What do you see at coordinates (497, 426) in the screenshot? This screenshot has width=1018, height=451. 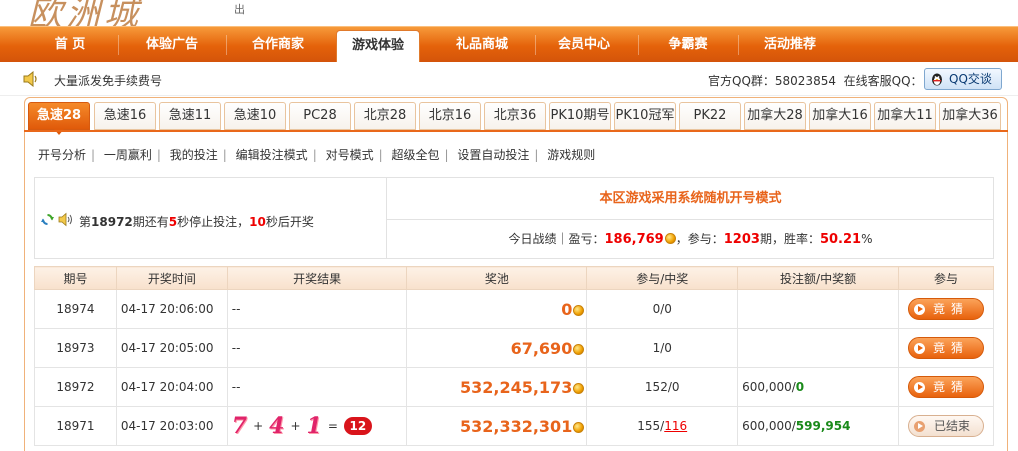 I see `row-pool: 532,332,301` at bounding box center [497, 426].